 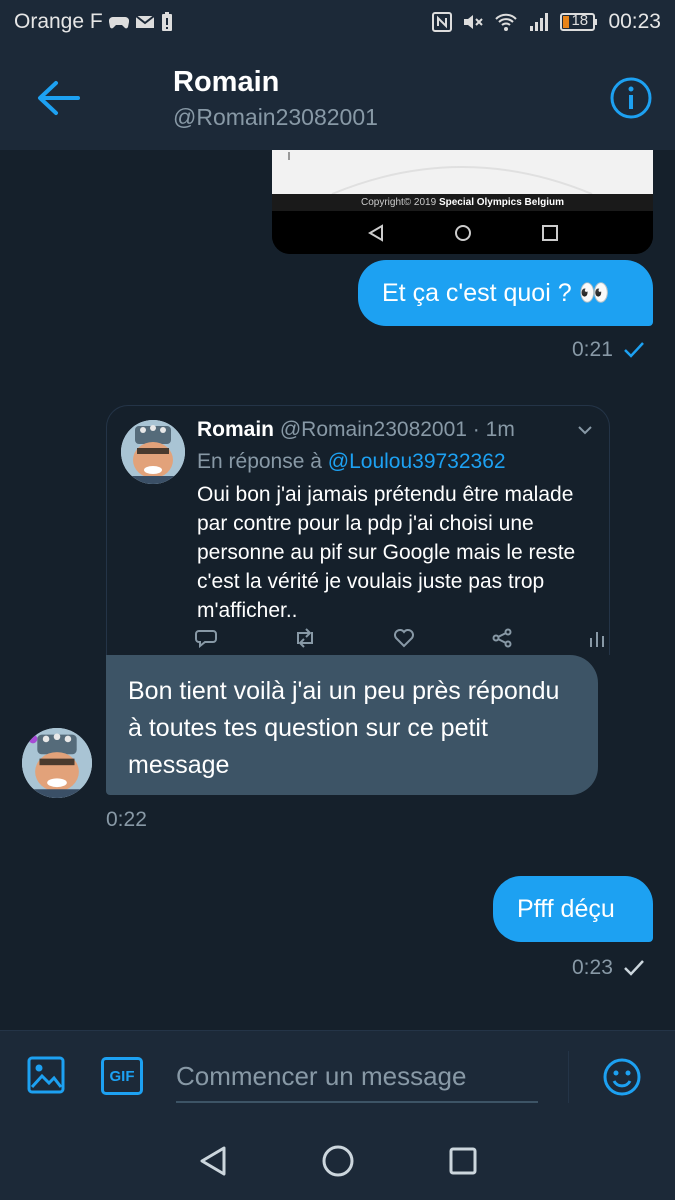 I want to click on message-composer: GIF, so click(x=337, y=1076).